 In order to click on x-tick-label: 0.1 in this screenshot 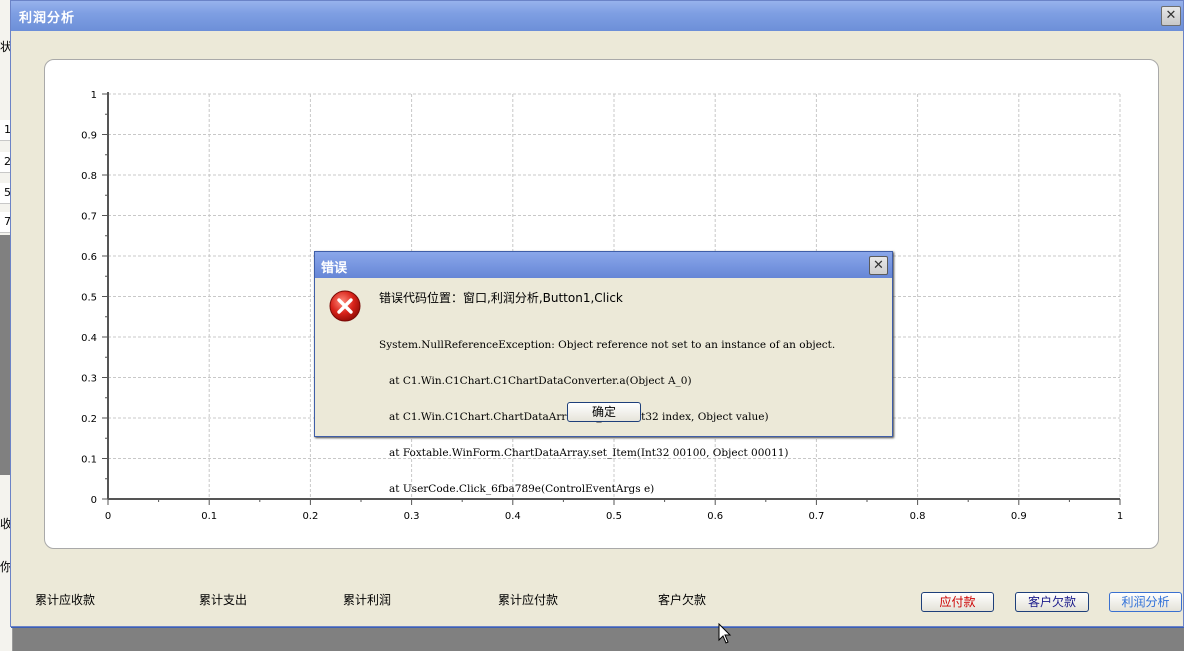, I will do `click(209, 516)`.